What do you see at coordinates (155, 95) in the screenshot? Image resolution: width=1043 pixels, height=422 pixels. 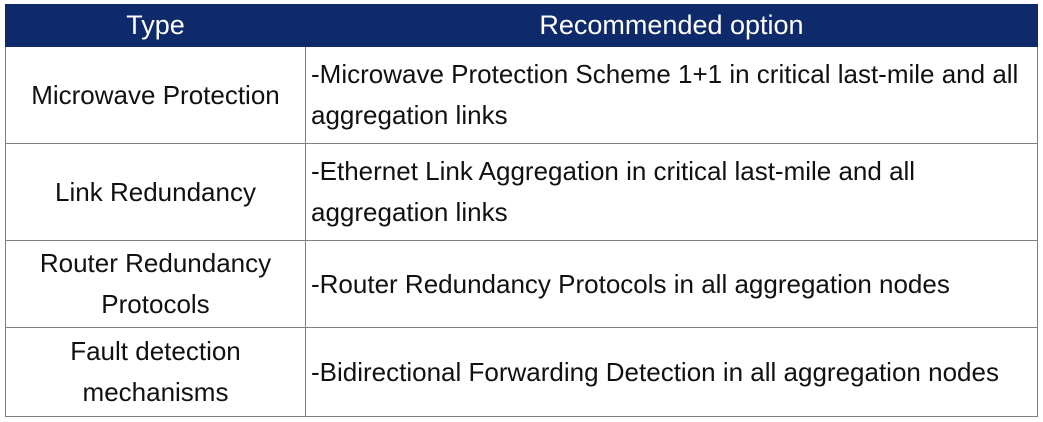 I see `type-cell: Microwave Protection` at bounding box center [155, 95].